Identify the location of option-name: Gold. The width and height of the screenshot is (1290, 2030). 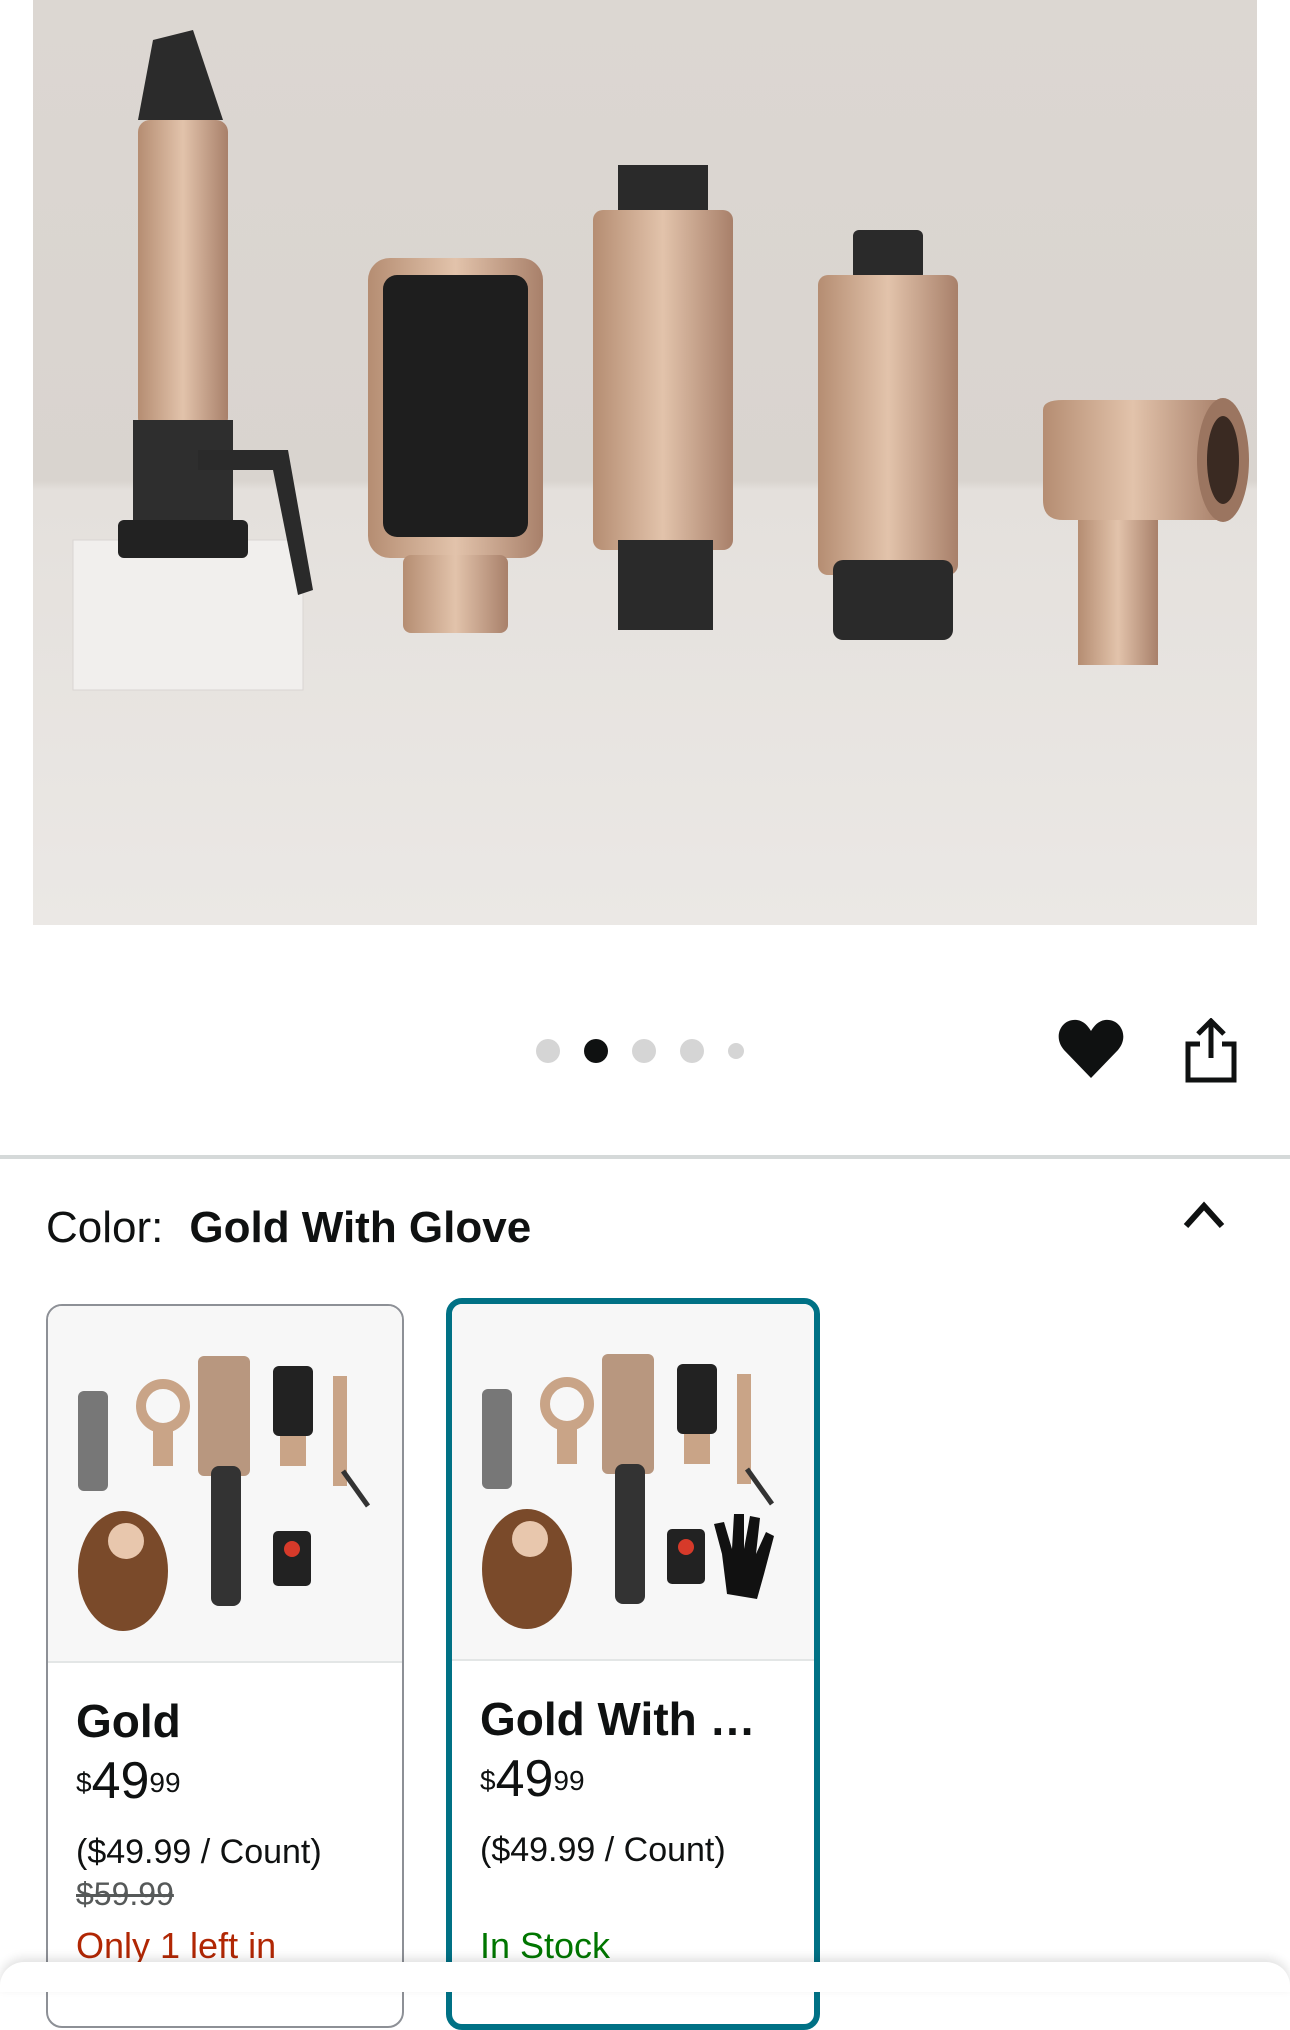
(128, 1721).